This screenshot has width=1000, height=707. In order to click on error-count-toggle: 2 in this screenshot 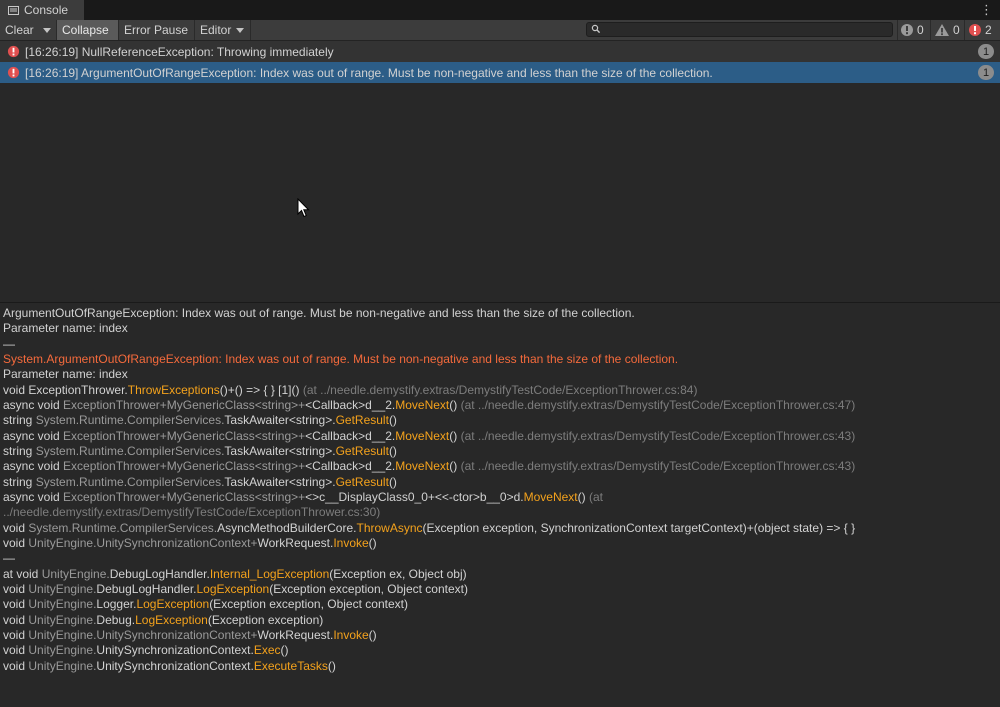, I will do `click(980, 30)`.